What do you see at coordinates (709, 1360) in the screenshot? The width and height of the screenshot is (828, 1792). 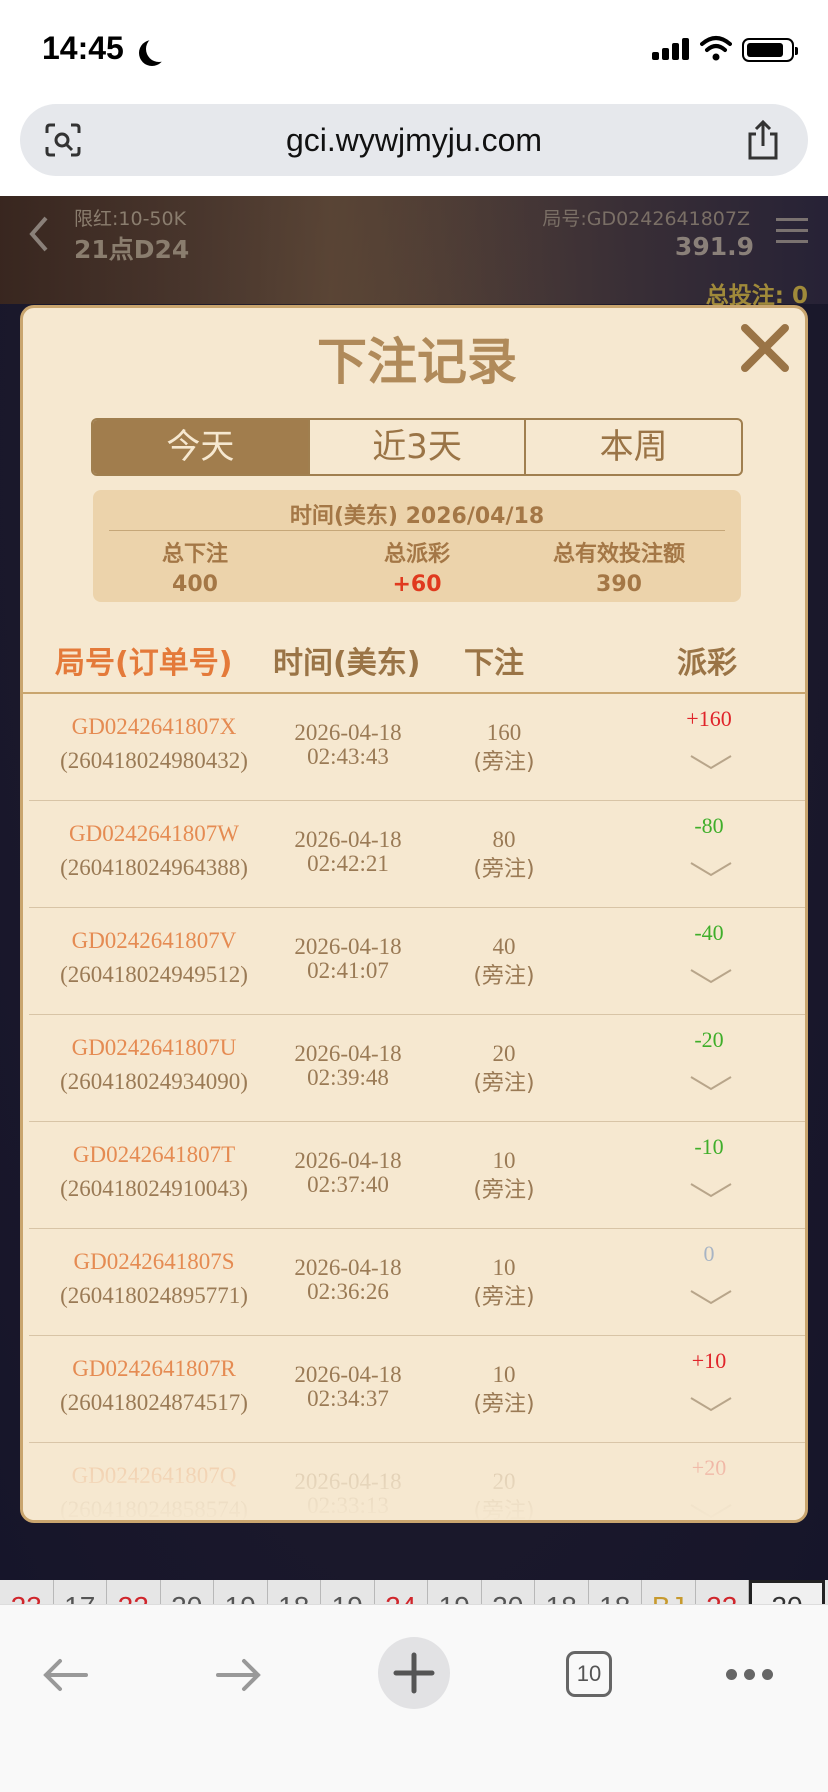 I see `payout-amount: +10` at bounding box center [709, 1360].